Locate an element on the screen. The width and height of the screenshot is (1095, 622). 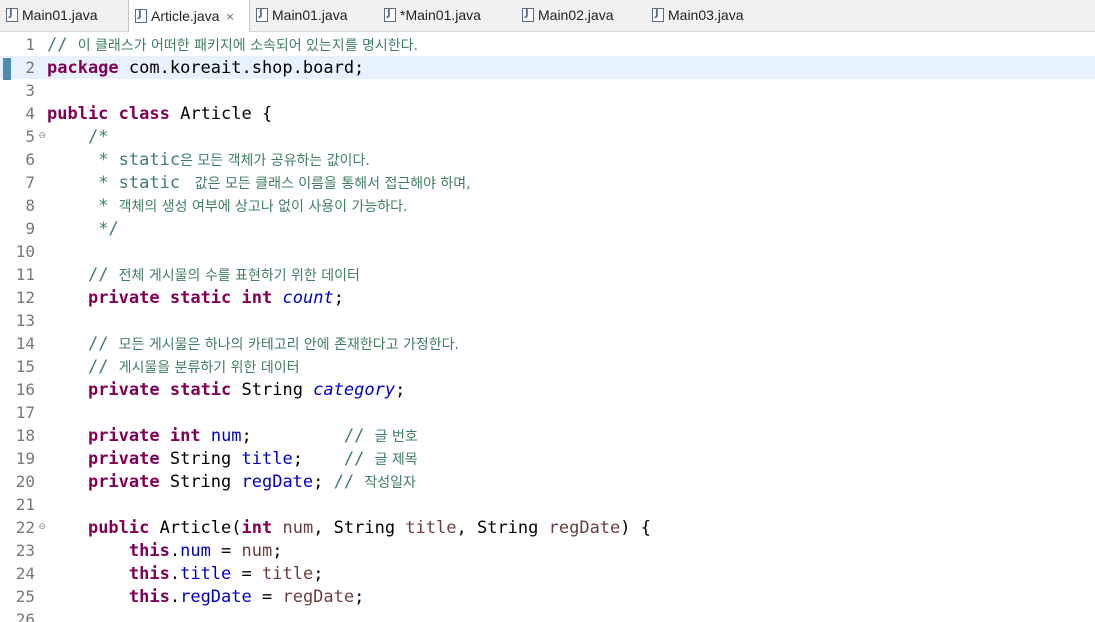
code-text: package com.koreait.shop.board; is located at coordinates (201, 68).